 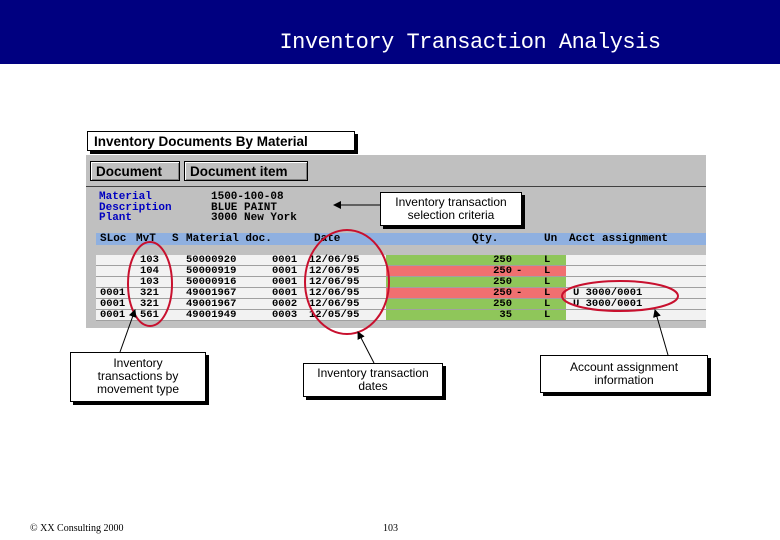 What do you see at coordinates (390, 528) in the screenshot?
I see `page-number: 103` at bounding box center [390, 528].